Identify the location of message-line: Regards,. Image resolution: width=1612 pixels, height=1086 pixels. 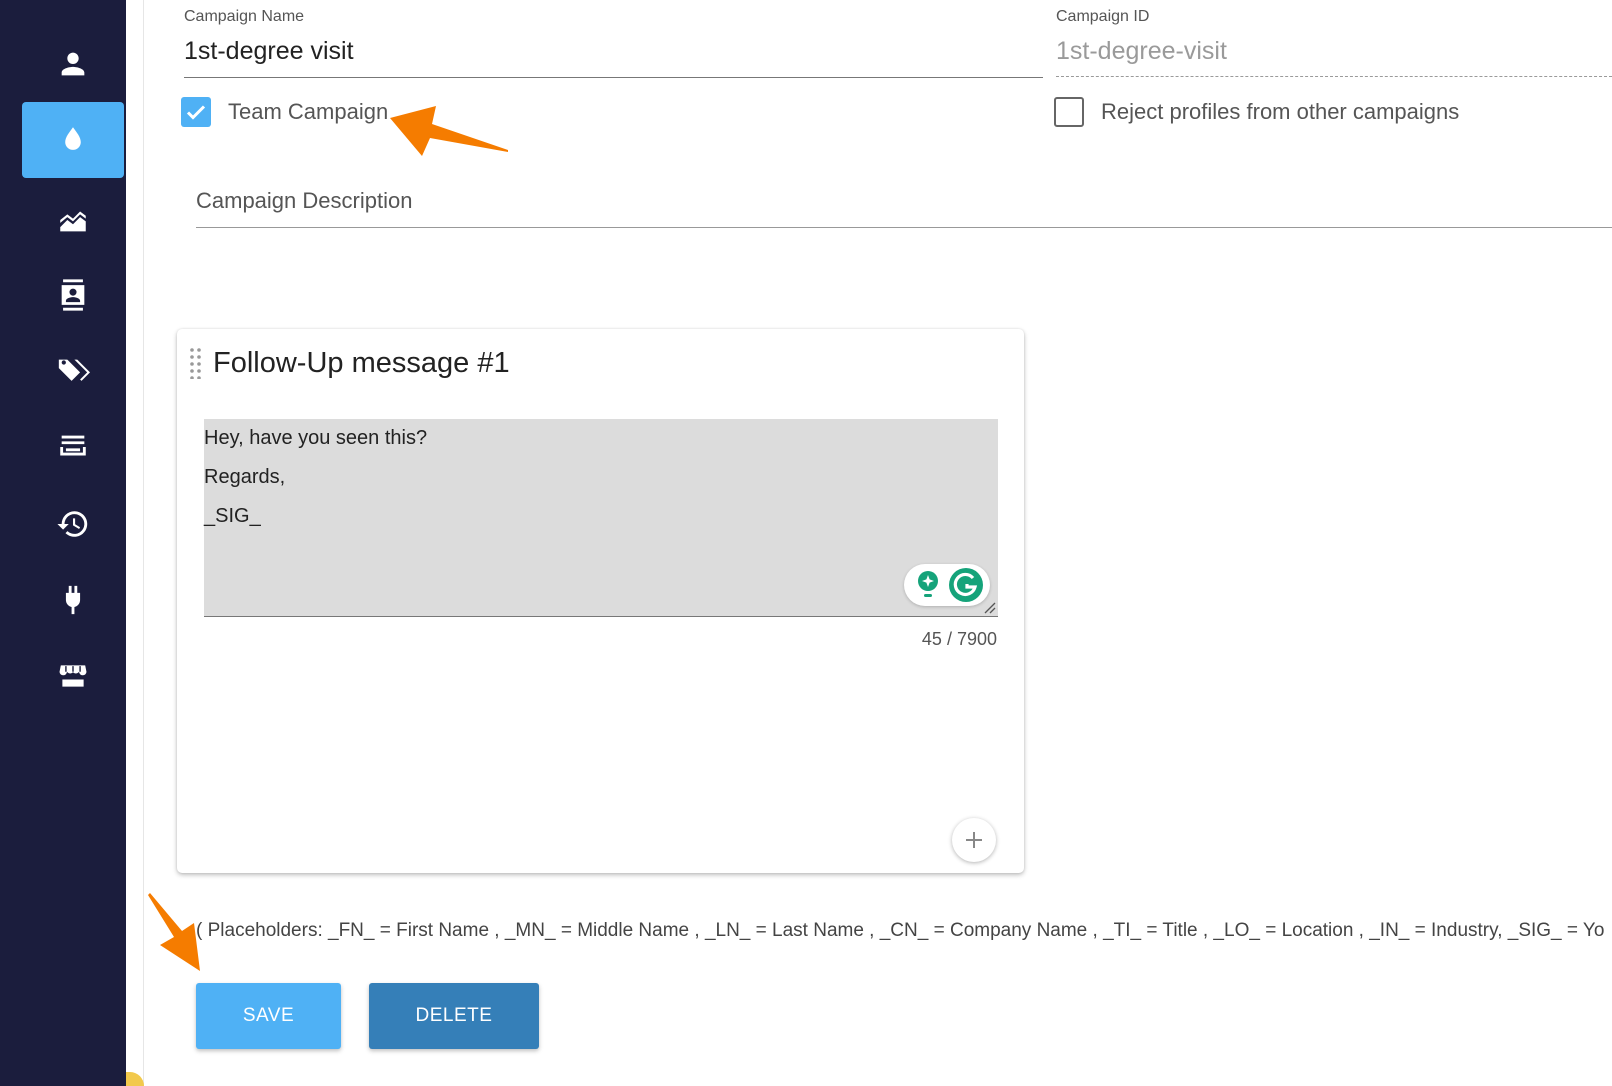
(245, 477).